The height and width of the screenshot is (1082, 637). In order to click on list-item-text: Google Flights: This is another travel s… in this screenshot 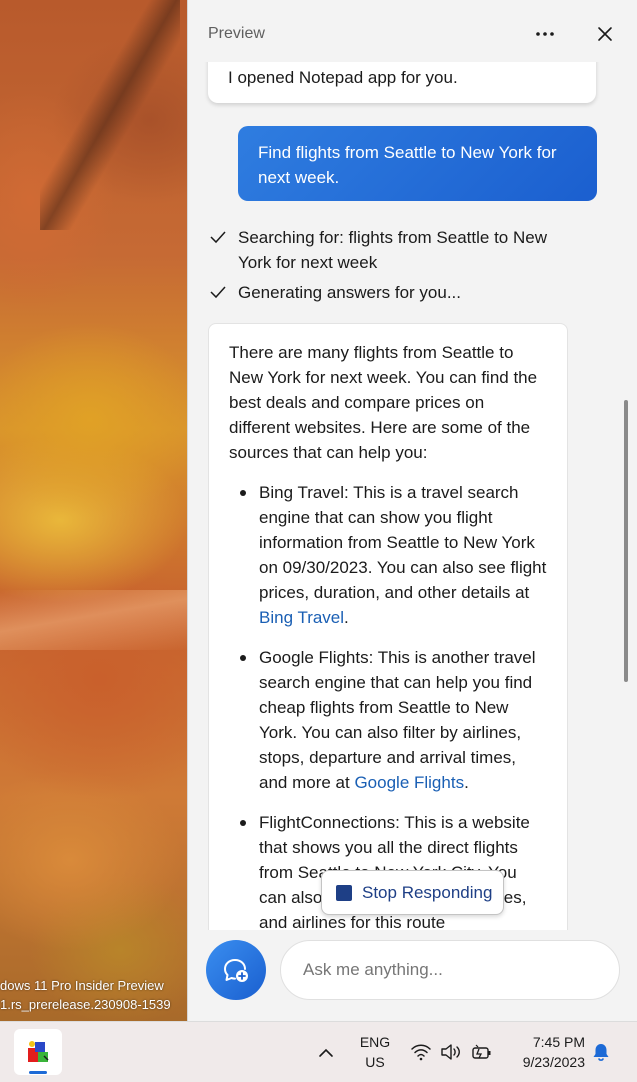, I will do `click(397, 720)`.